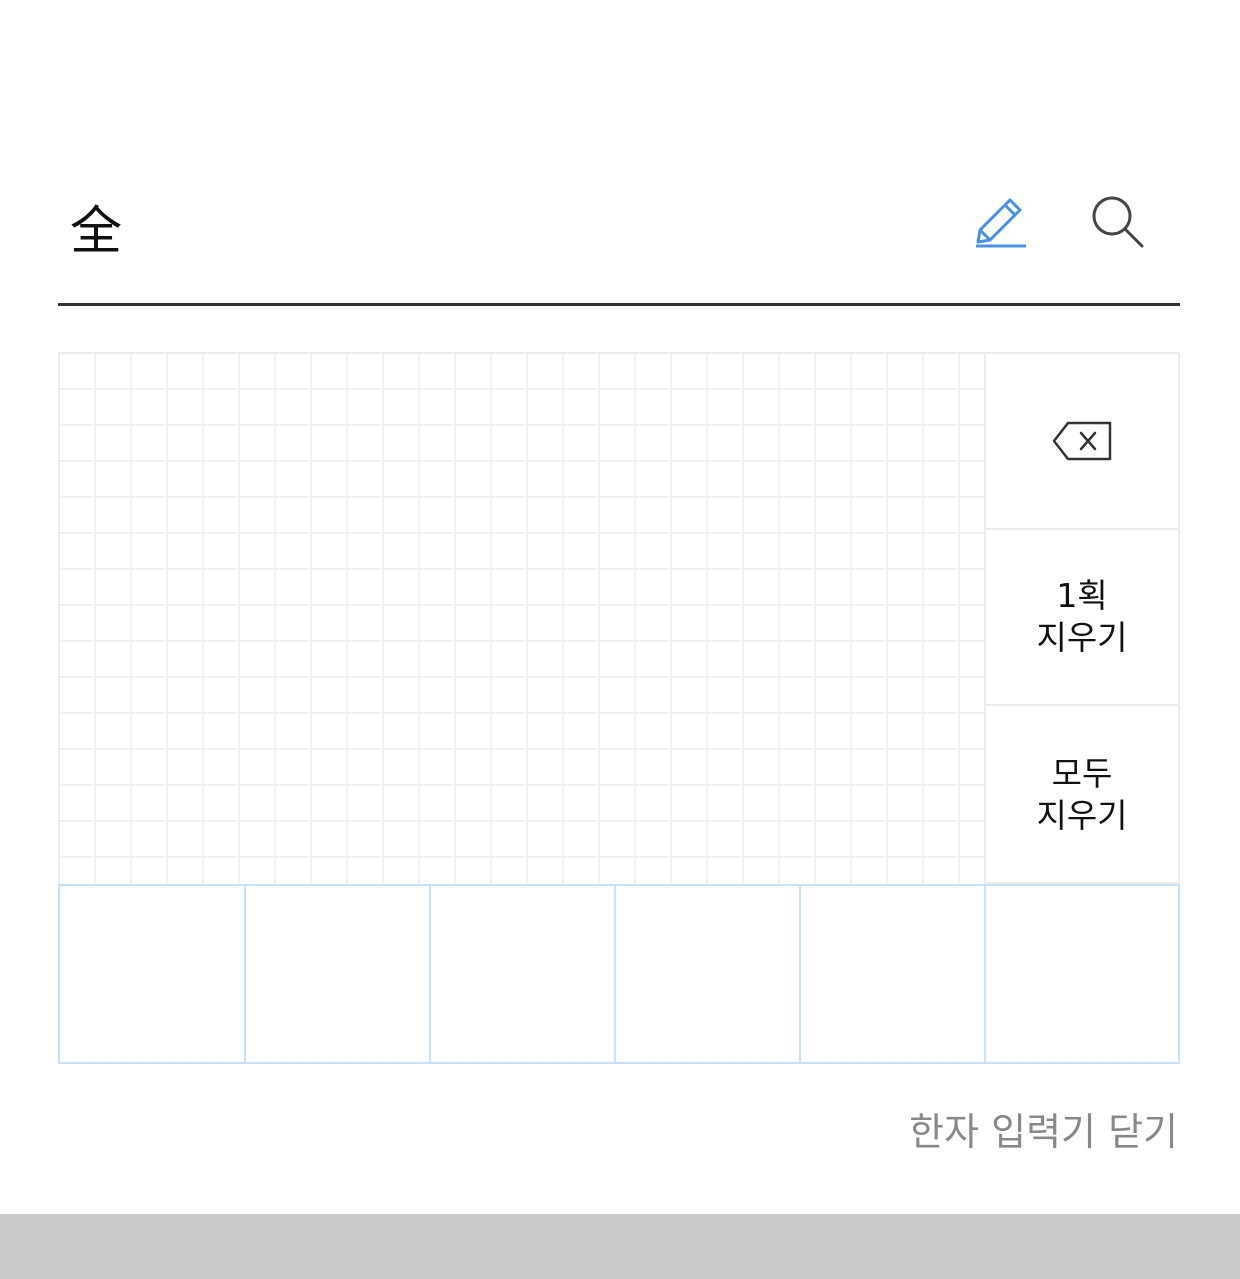 The image size is (1240, 1279). I want to click on undo-stroke-label: 1획 지우기, so click(1082, 616).